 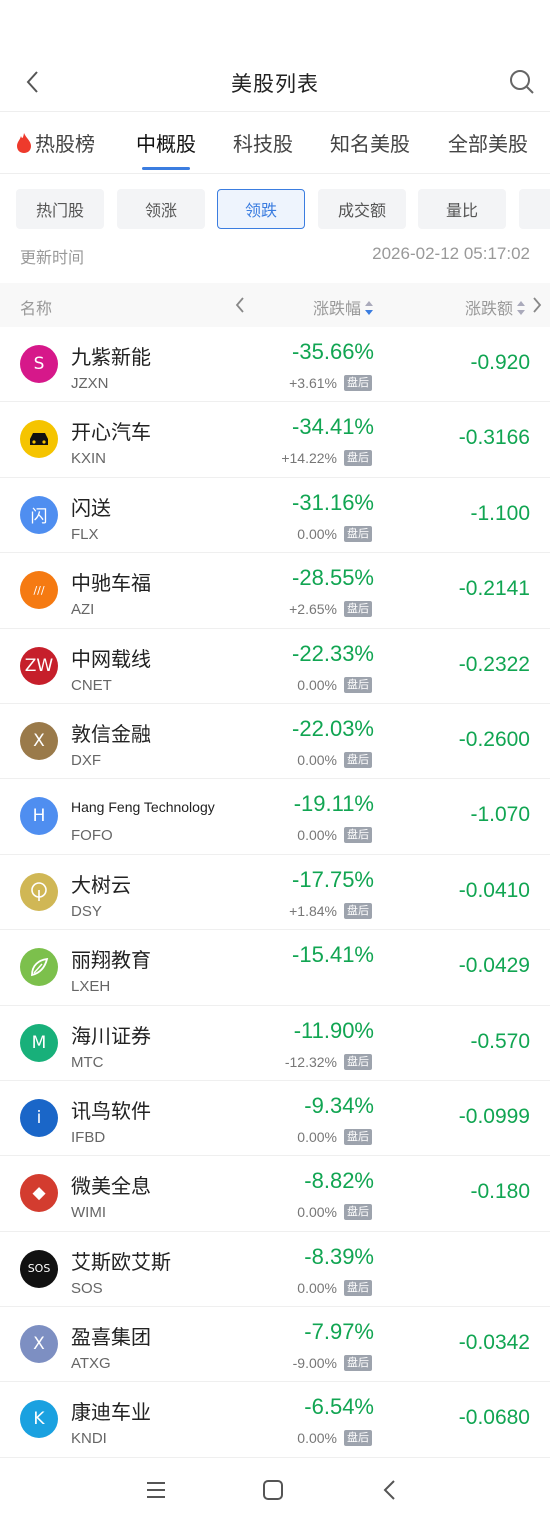 What do you see at coordinates (261, 209) in the screenshot?
I see `filter-chip-active: 领跌` at bounding box center [261, 209].